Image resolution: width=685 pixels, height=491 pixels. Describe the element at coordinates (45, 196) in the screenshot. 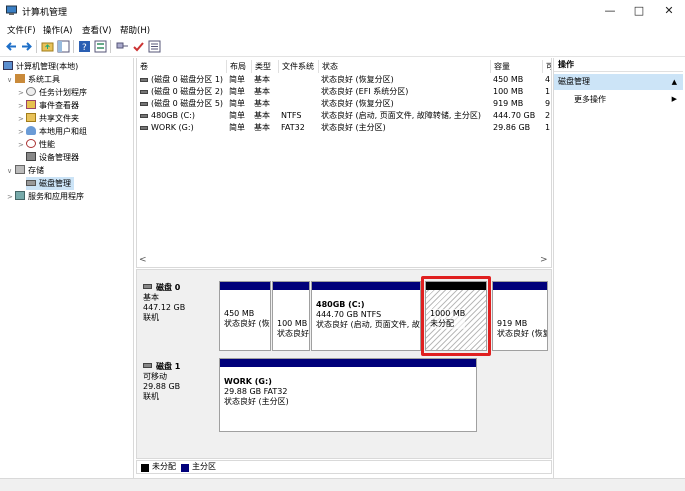

I see `tree-item-services-apps: > 服务和应用程序` at that location.